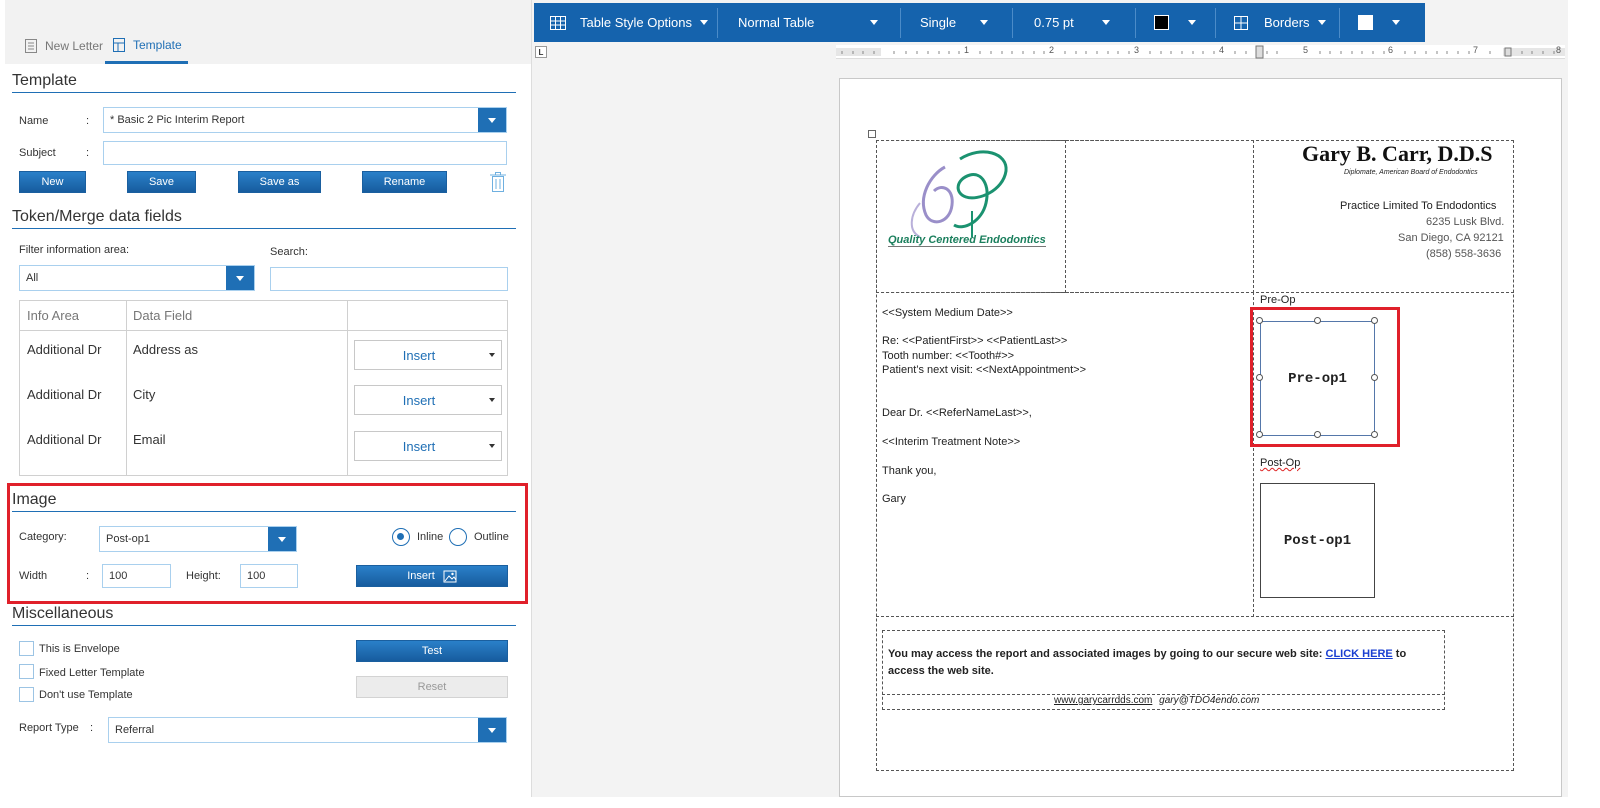  I want to click on reset-button: Reset, so click(432, 687).